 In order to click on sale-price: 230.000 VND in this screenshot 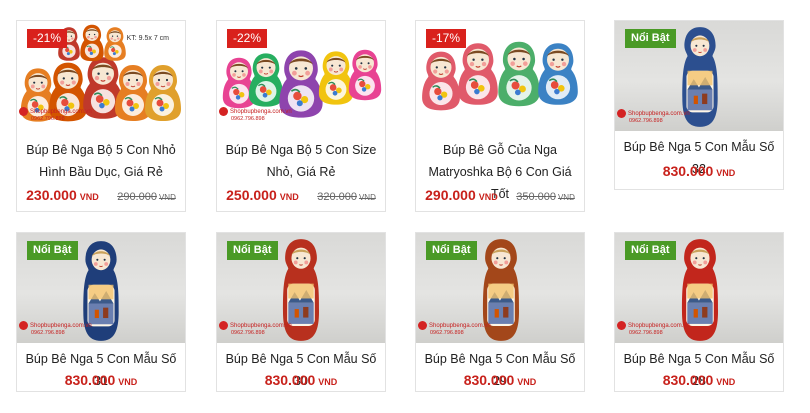, I will do `click(62, 195)`.